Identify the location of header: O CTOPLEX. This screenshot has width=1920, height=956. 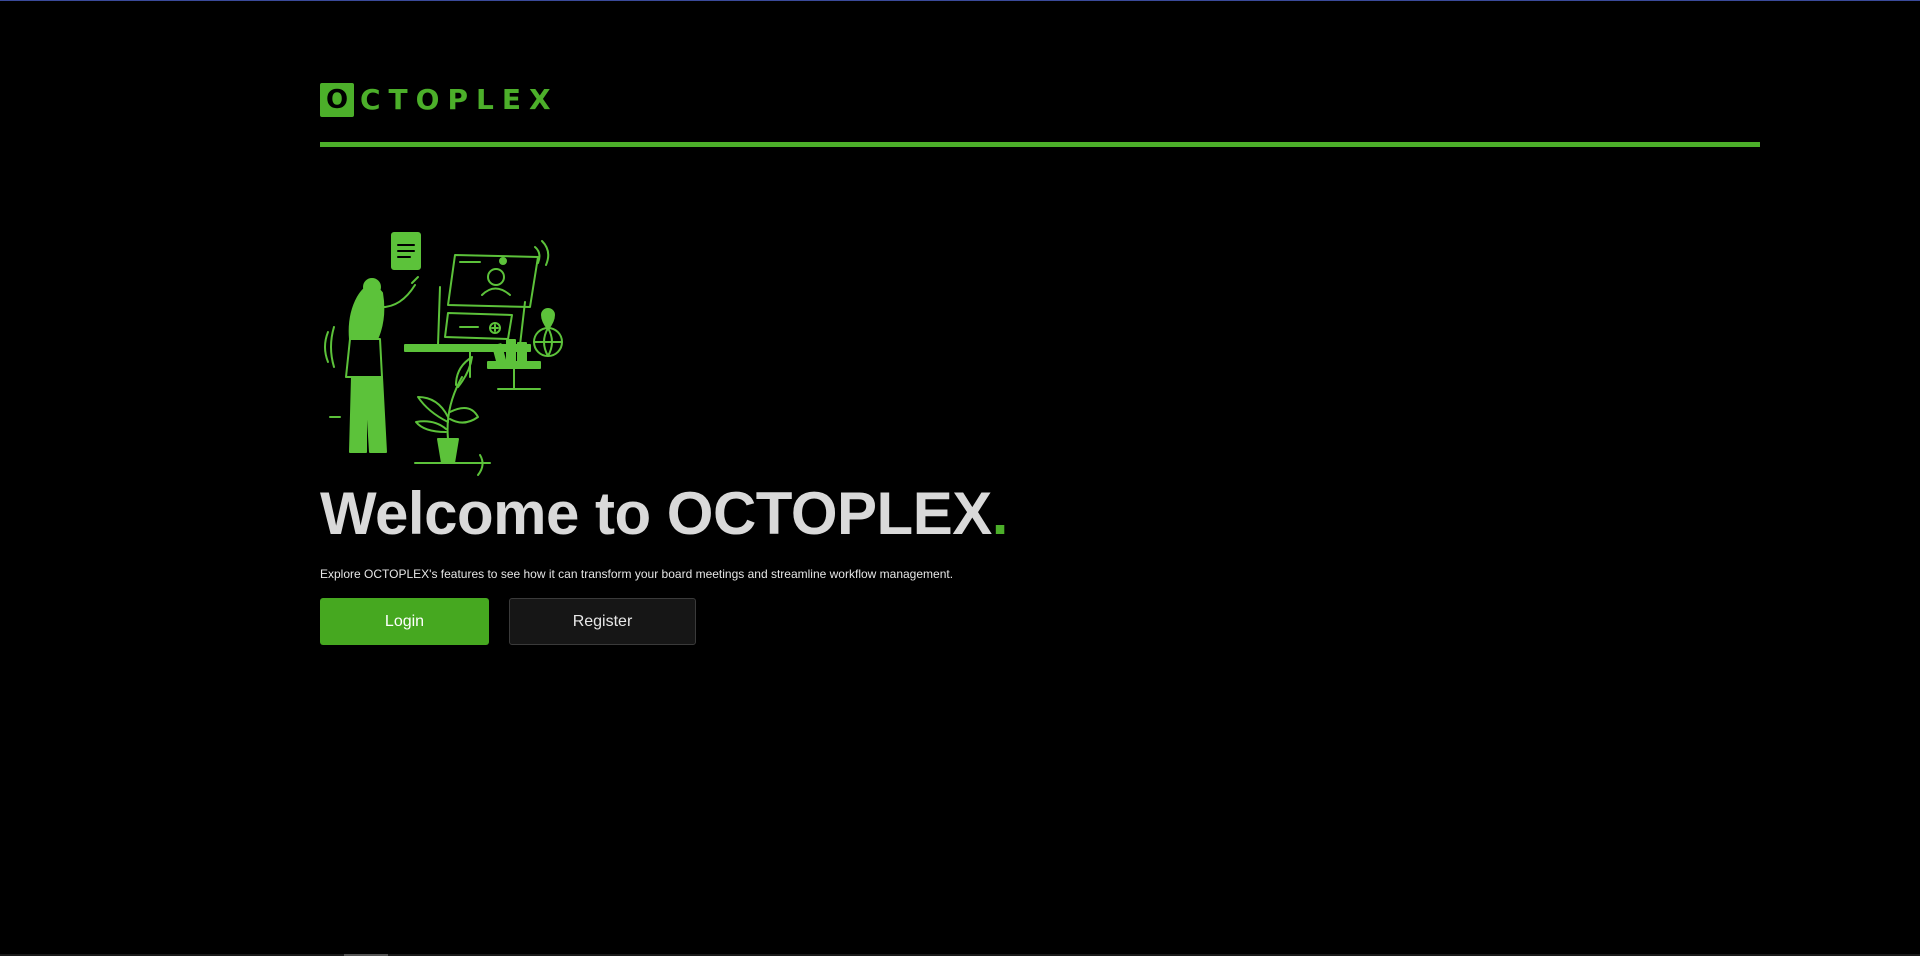
(1040, 74).